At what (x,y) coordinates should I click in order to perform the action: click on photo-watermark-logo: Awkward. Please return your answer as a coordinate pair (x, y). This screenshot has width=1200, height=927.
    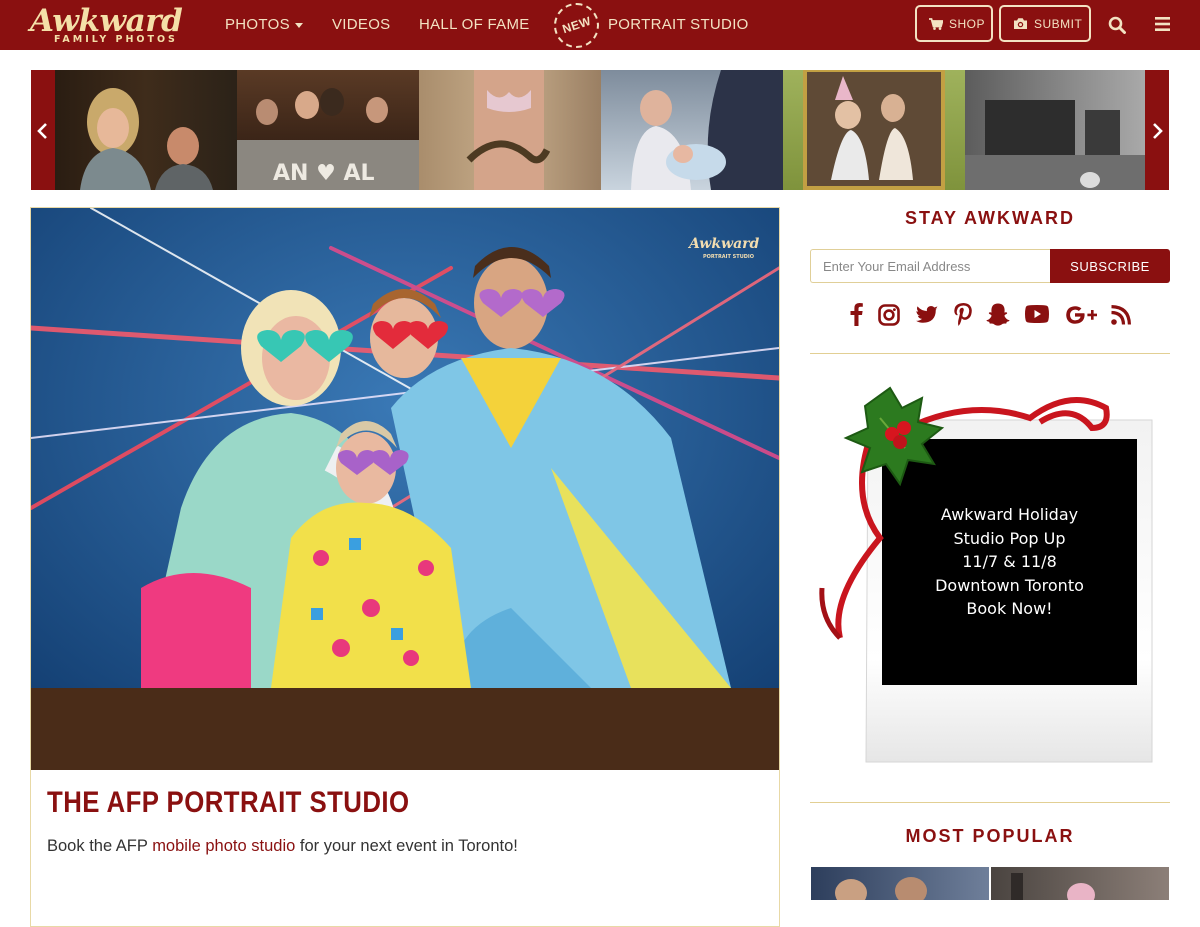
    Looking at the image, I should click on (723, 244).